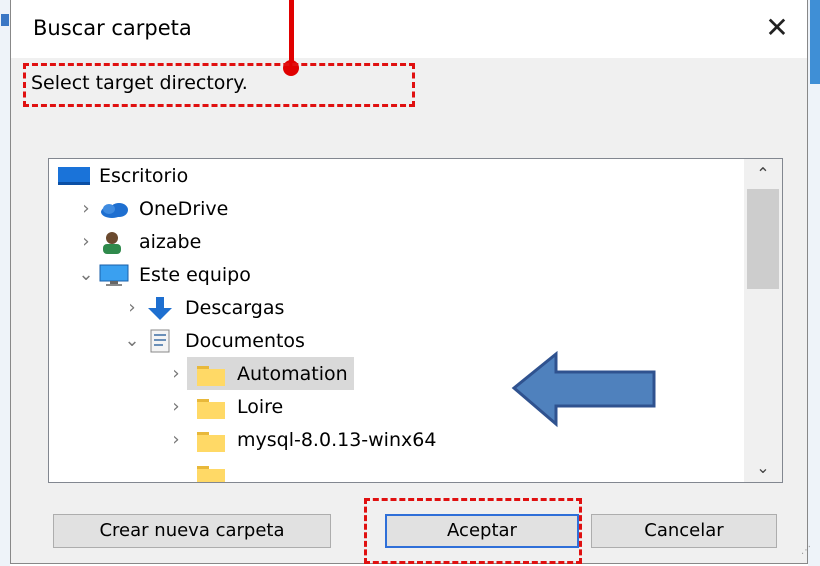 The height and width of the screenshot is (566, 820). What do you see at coordinates (473, 531) in the screenshot?
I see `annotation-accept-highlight` at bounding box center [473, 531].